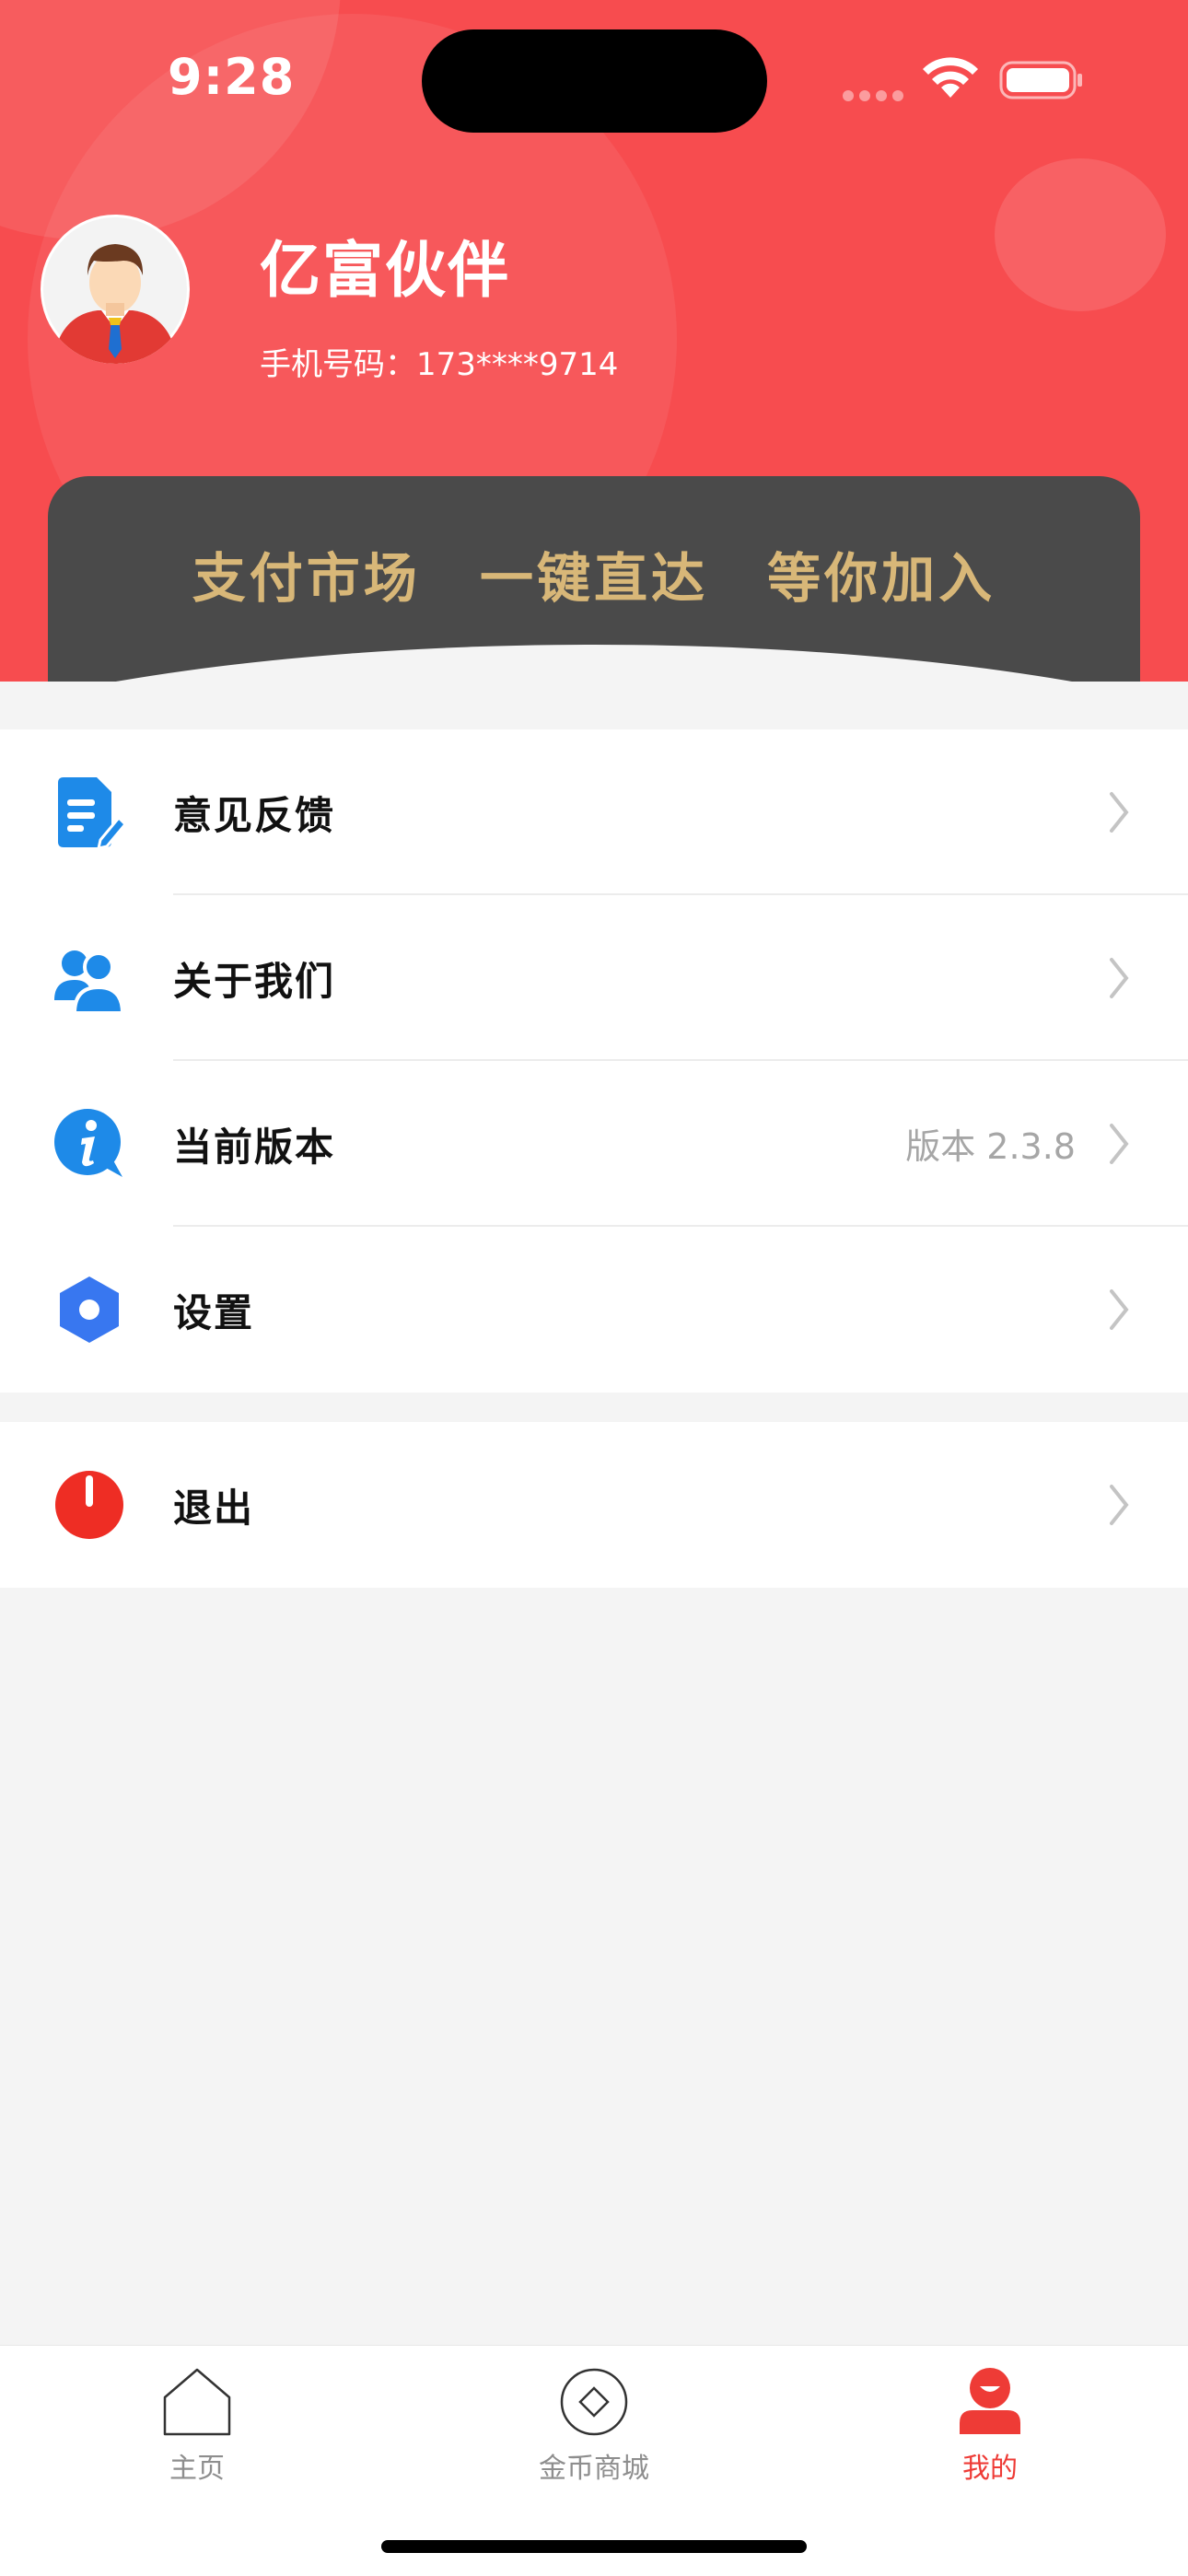 This screenshot has width=1188, height=2576. What do you see at coordinates (1040, 80) in the screenshot?
I see `battery-icon` at bounding box center [1040, 80].